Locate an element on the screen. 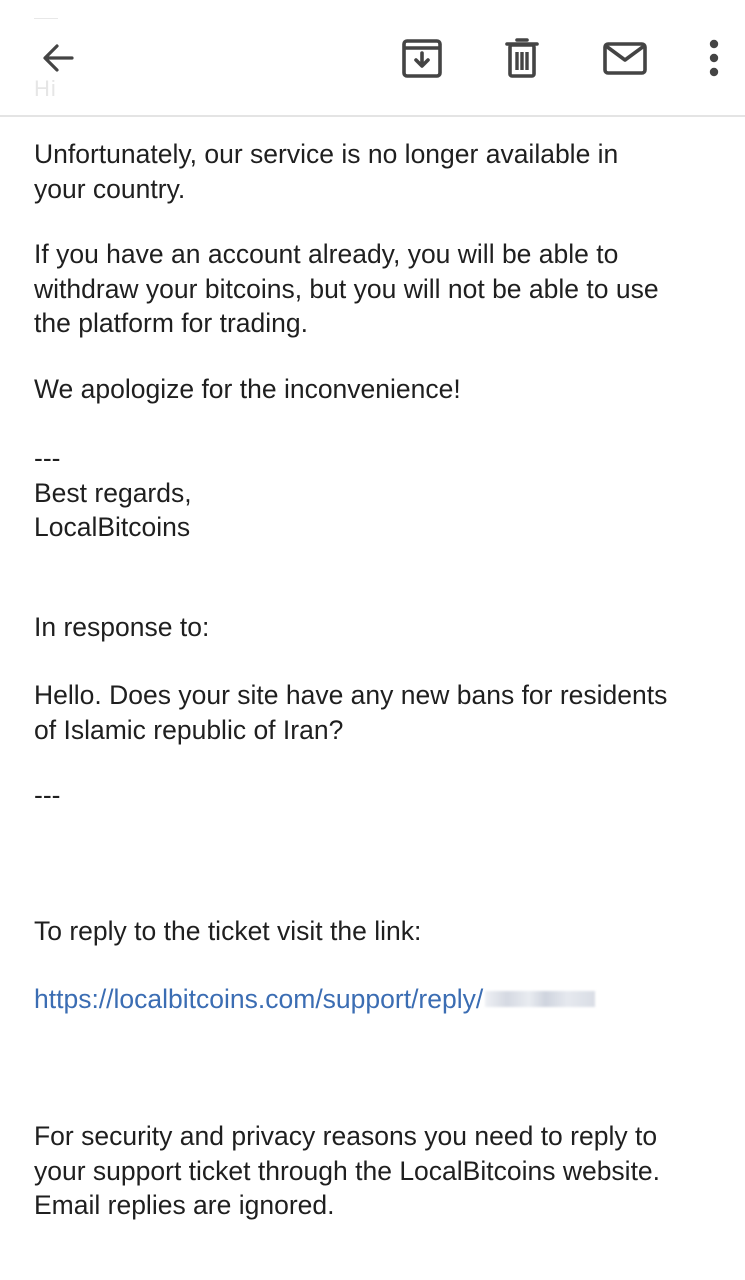 Image resolution: width=745 pixels, height=1280 pixels. mark-unread-button is located at coordinates (625, 58).